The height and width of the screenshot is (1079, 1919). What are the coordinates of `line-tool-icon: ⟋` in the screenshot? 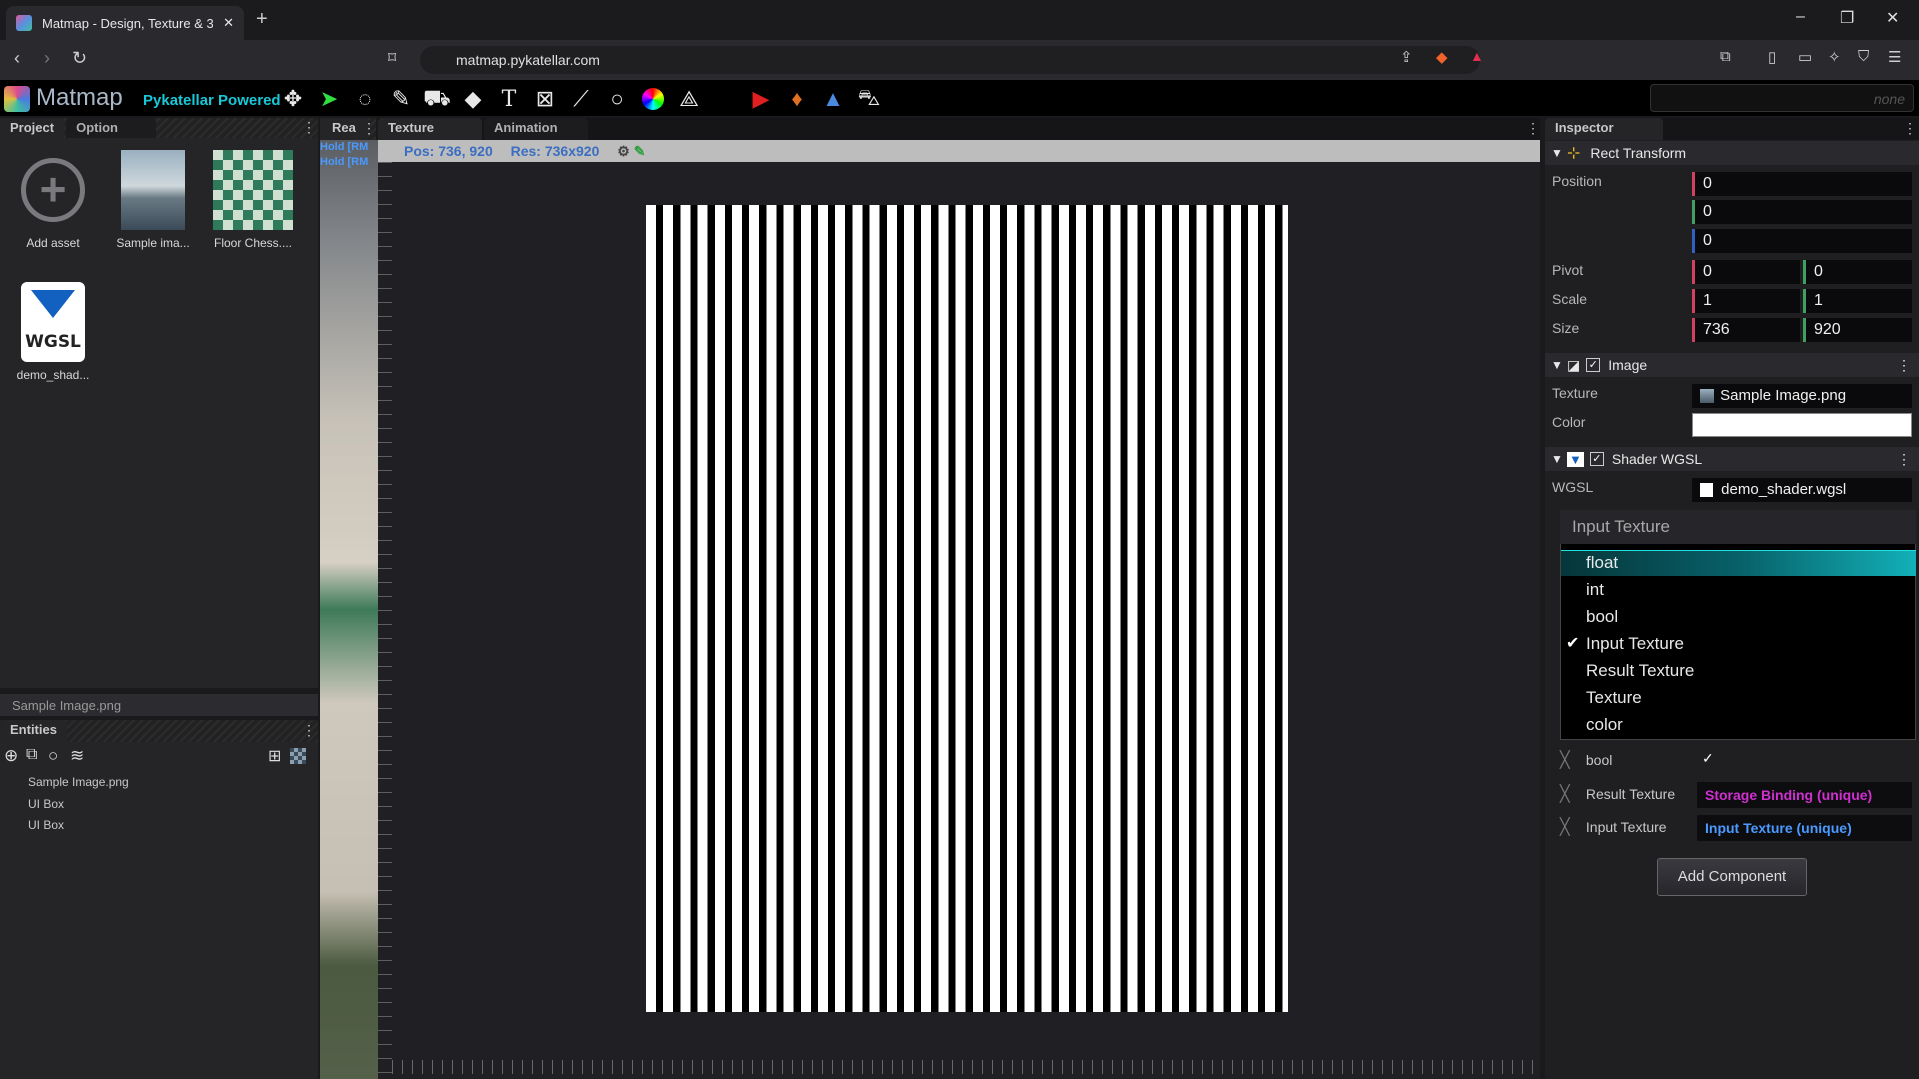 It's located at (581, 99).